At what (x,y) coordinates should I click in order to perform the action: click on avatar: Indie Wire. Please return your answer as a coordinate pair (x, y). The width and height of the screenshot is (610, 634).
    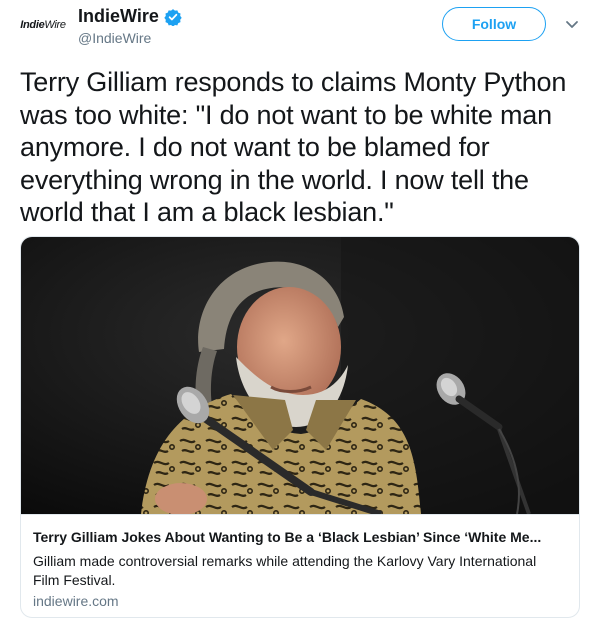
    Looking at the image, I should click on (43, 25).